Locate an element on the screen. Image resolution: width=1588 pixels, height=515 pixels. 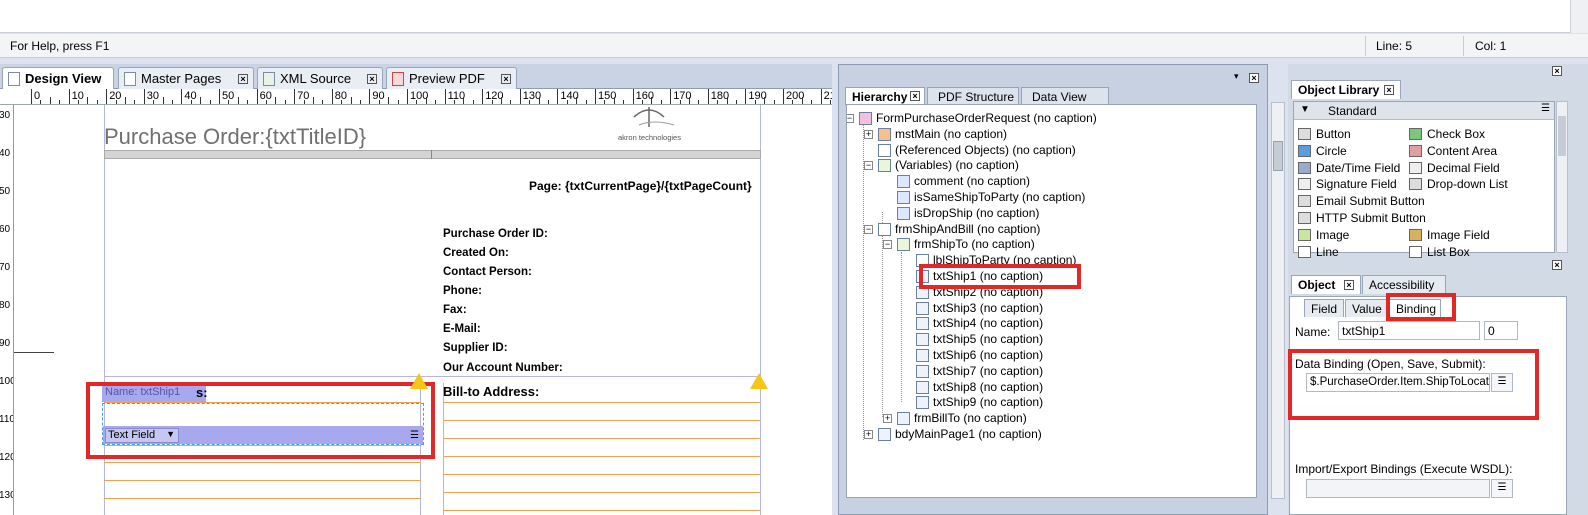
tab-design-view: Design View is located at coordinates (58, 78).